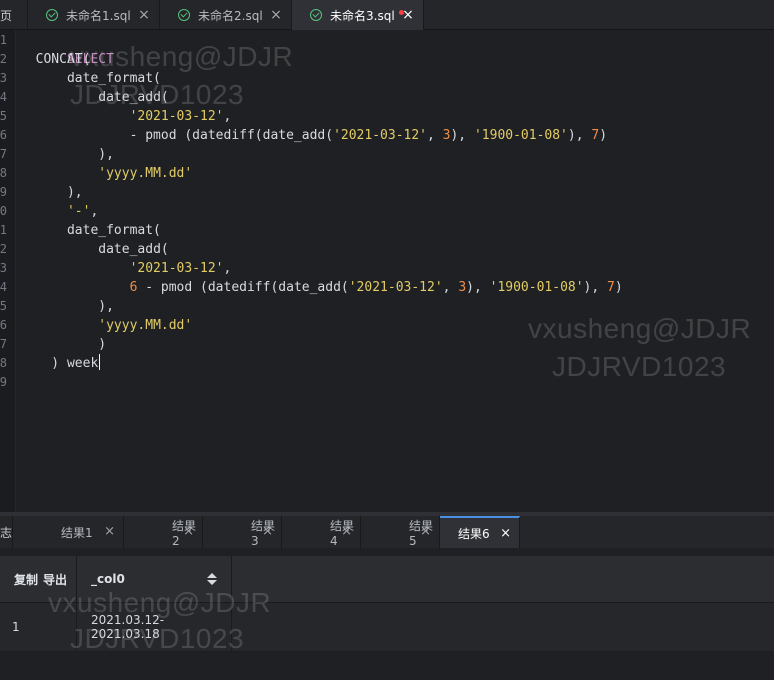 This screenshot has width=774, height=680. I want to click on indent: ), so click(43, 363).